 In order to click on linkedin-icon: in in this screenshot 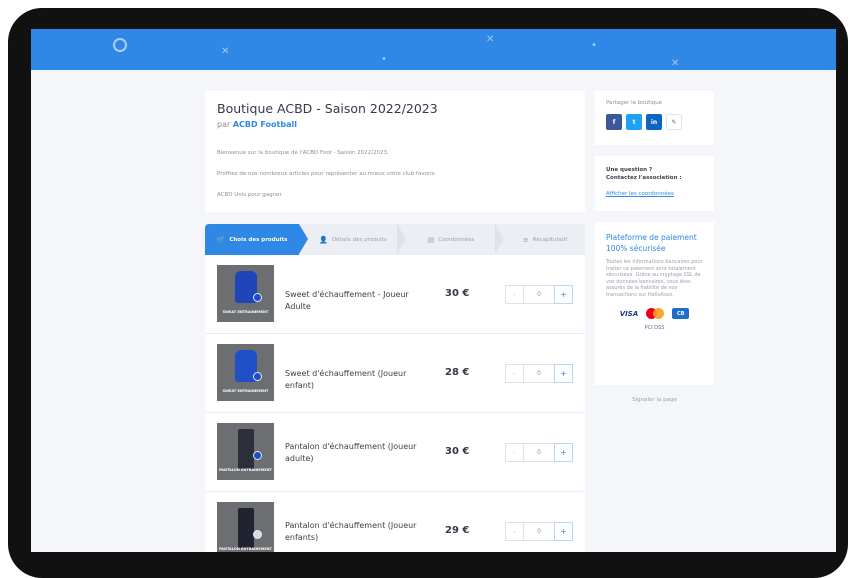, I will do `click(654, 122)`.